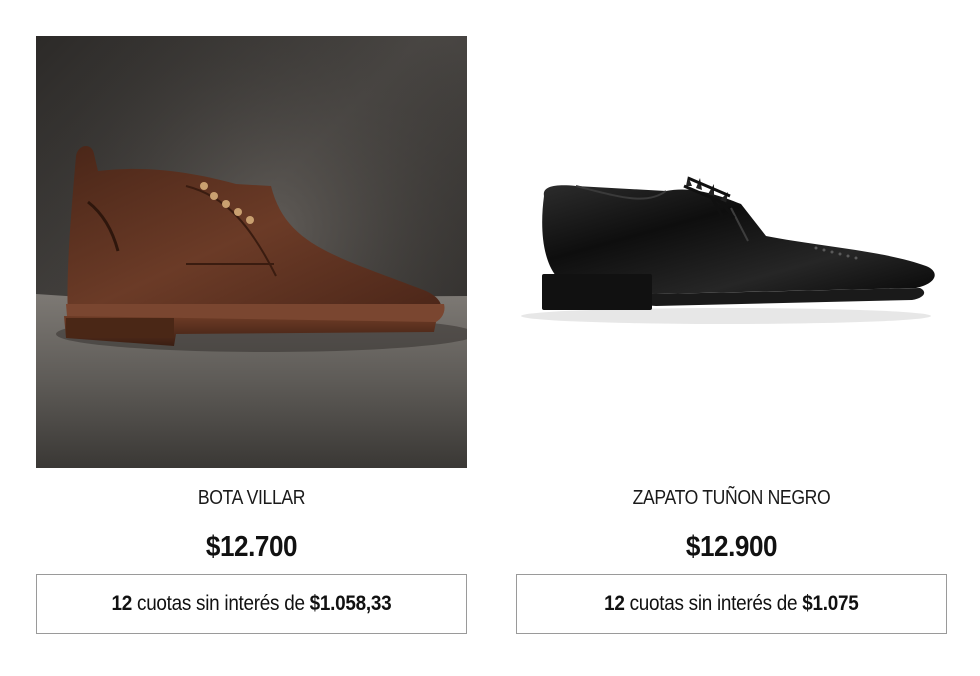 The image size is (980, 676). What do you see at coordinates (731, 547) in the screenshot?
I see `product-price: $12.900` at bounding box center [731, 547].